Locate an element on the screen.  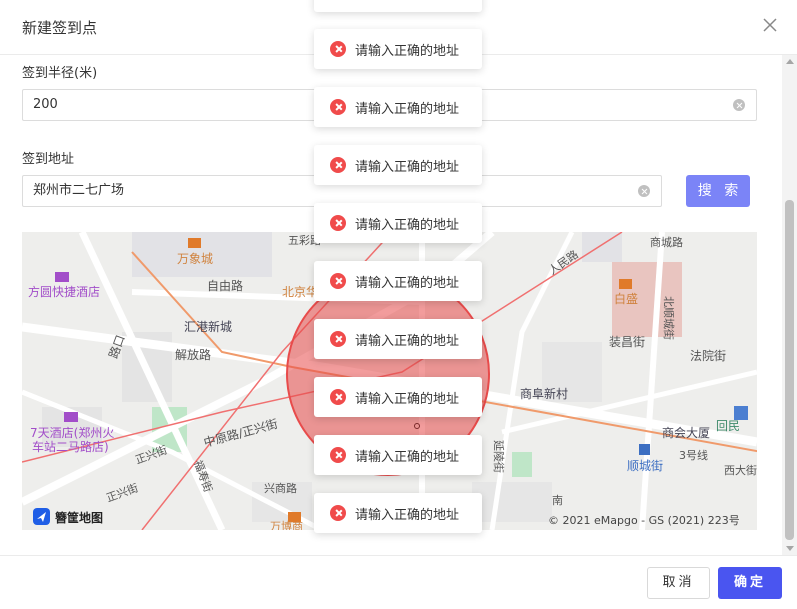
map-label: 方圆快捷酒店 is located at coordinates (64, 291).